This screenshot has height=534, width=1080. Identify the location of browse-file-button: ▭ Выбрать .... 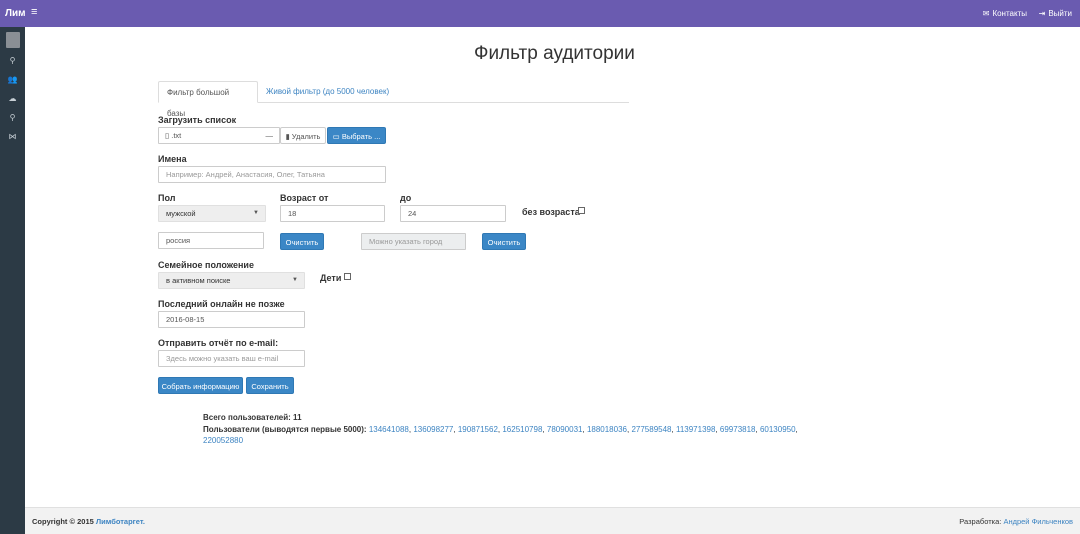
(356, 135).